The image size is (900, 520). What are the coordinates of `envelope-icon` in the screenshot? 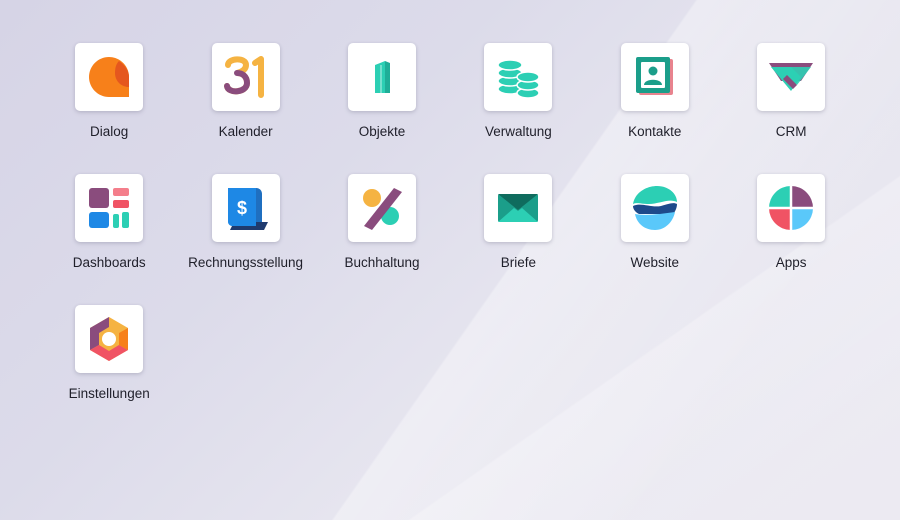 It's located at (518, 208).